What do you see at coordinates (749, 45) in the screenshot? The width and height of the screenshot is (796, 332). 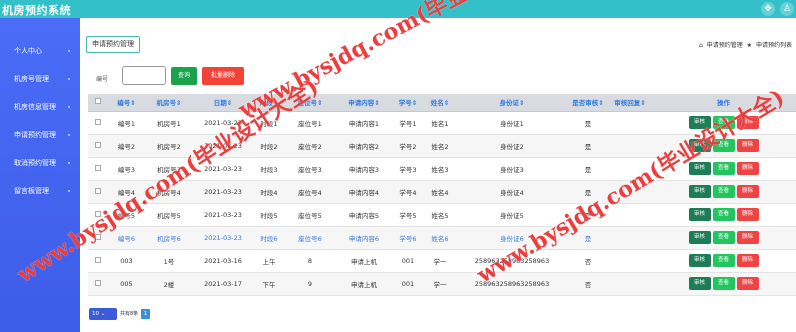 I see `star-icon: ★` at bounding box center [749, 45].